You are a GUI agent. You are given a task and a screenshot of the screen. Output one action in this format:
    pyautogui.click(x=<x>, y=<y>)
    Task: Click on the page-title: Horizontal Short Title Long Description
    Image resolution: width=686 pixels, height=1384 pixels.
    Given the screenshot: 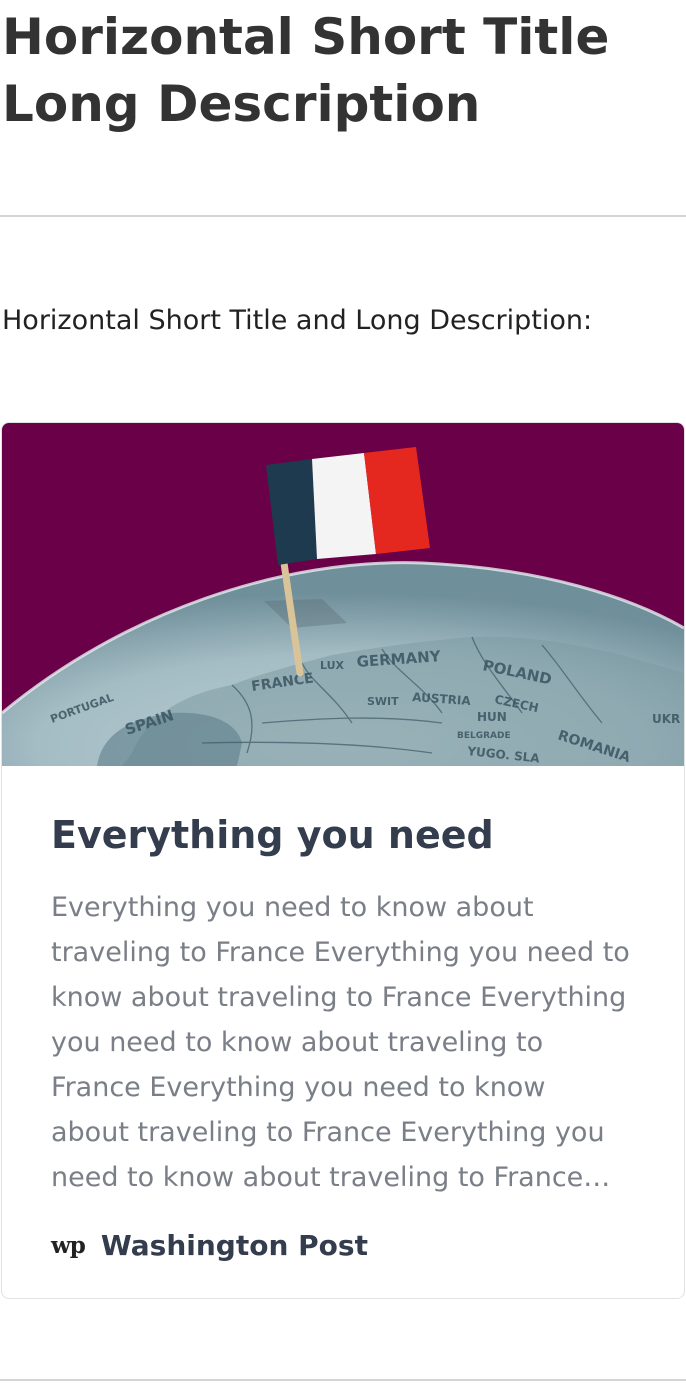 What is the action you would take?
    pyautogui.click(x=306, y=70)
    